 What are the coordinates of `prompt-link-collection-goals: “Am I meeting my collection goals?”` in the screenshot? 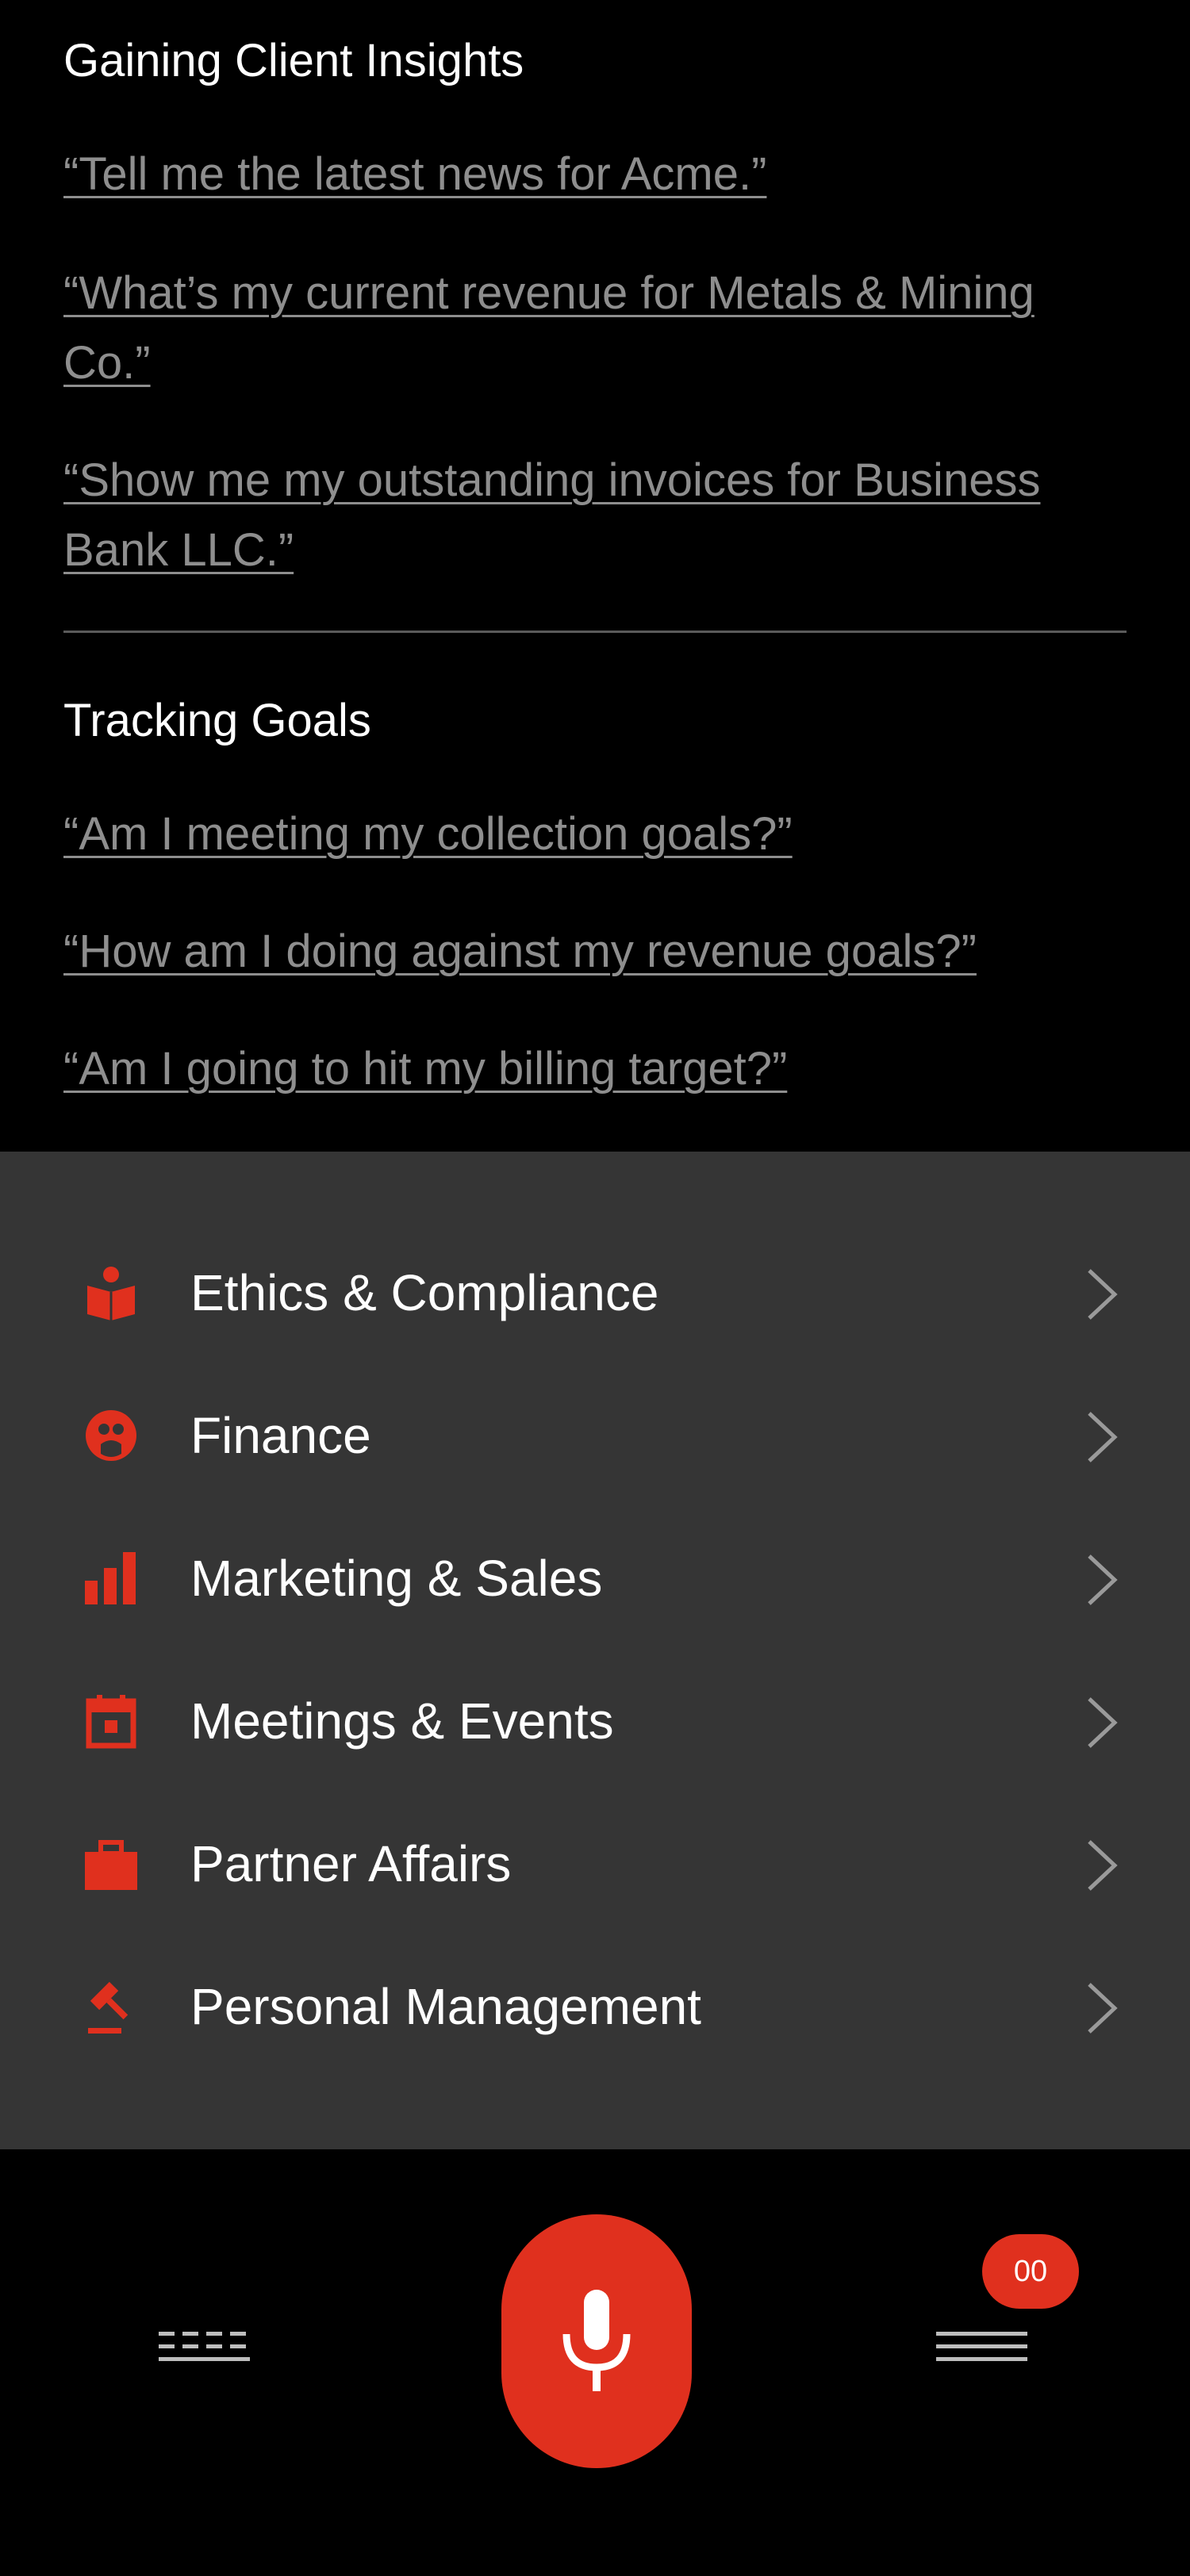 It's located at (595, 834).